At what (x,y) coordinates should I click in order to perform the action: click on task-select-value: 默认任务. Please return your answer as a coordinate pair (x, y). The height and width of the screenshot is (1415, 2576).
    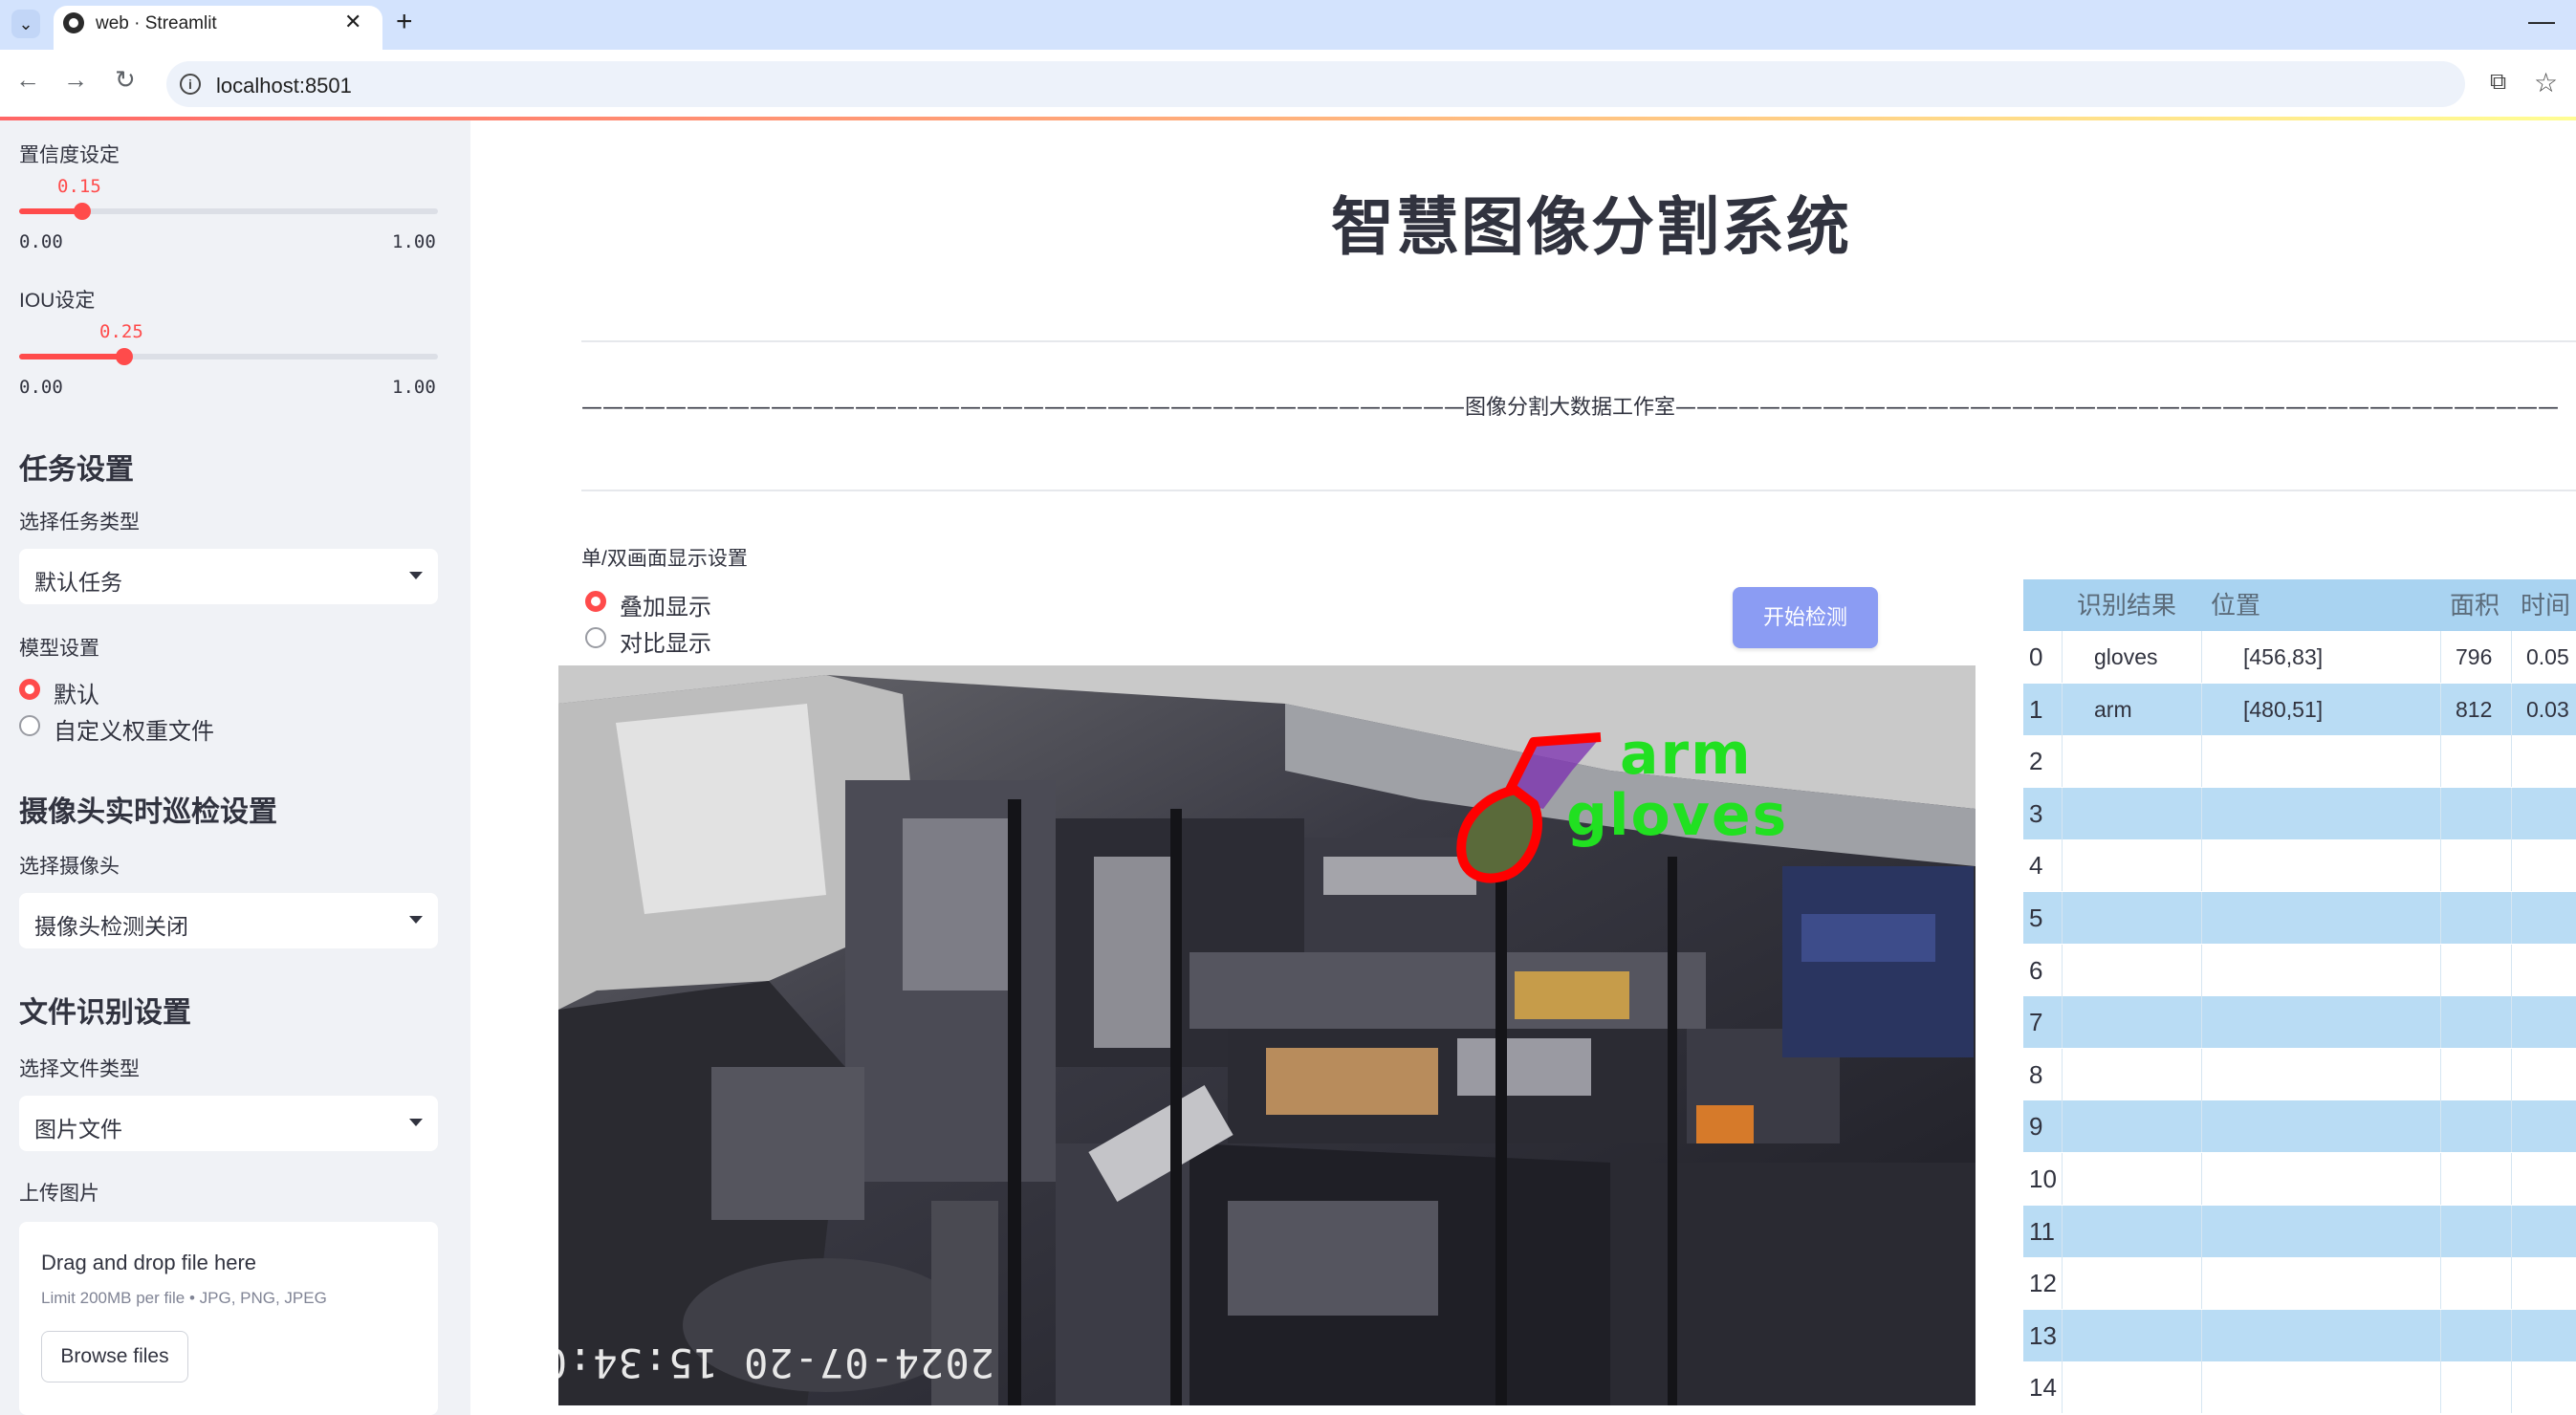
    Looking at the image, I should click on (78, 582).